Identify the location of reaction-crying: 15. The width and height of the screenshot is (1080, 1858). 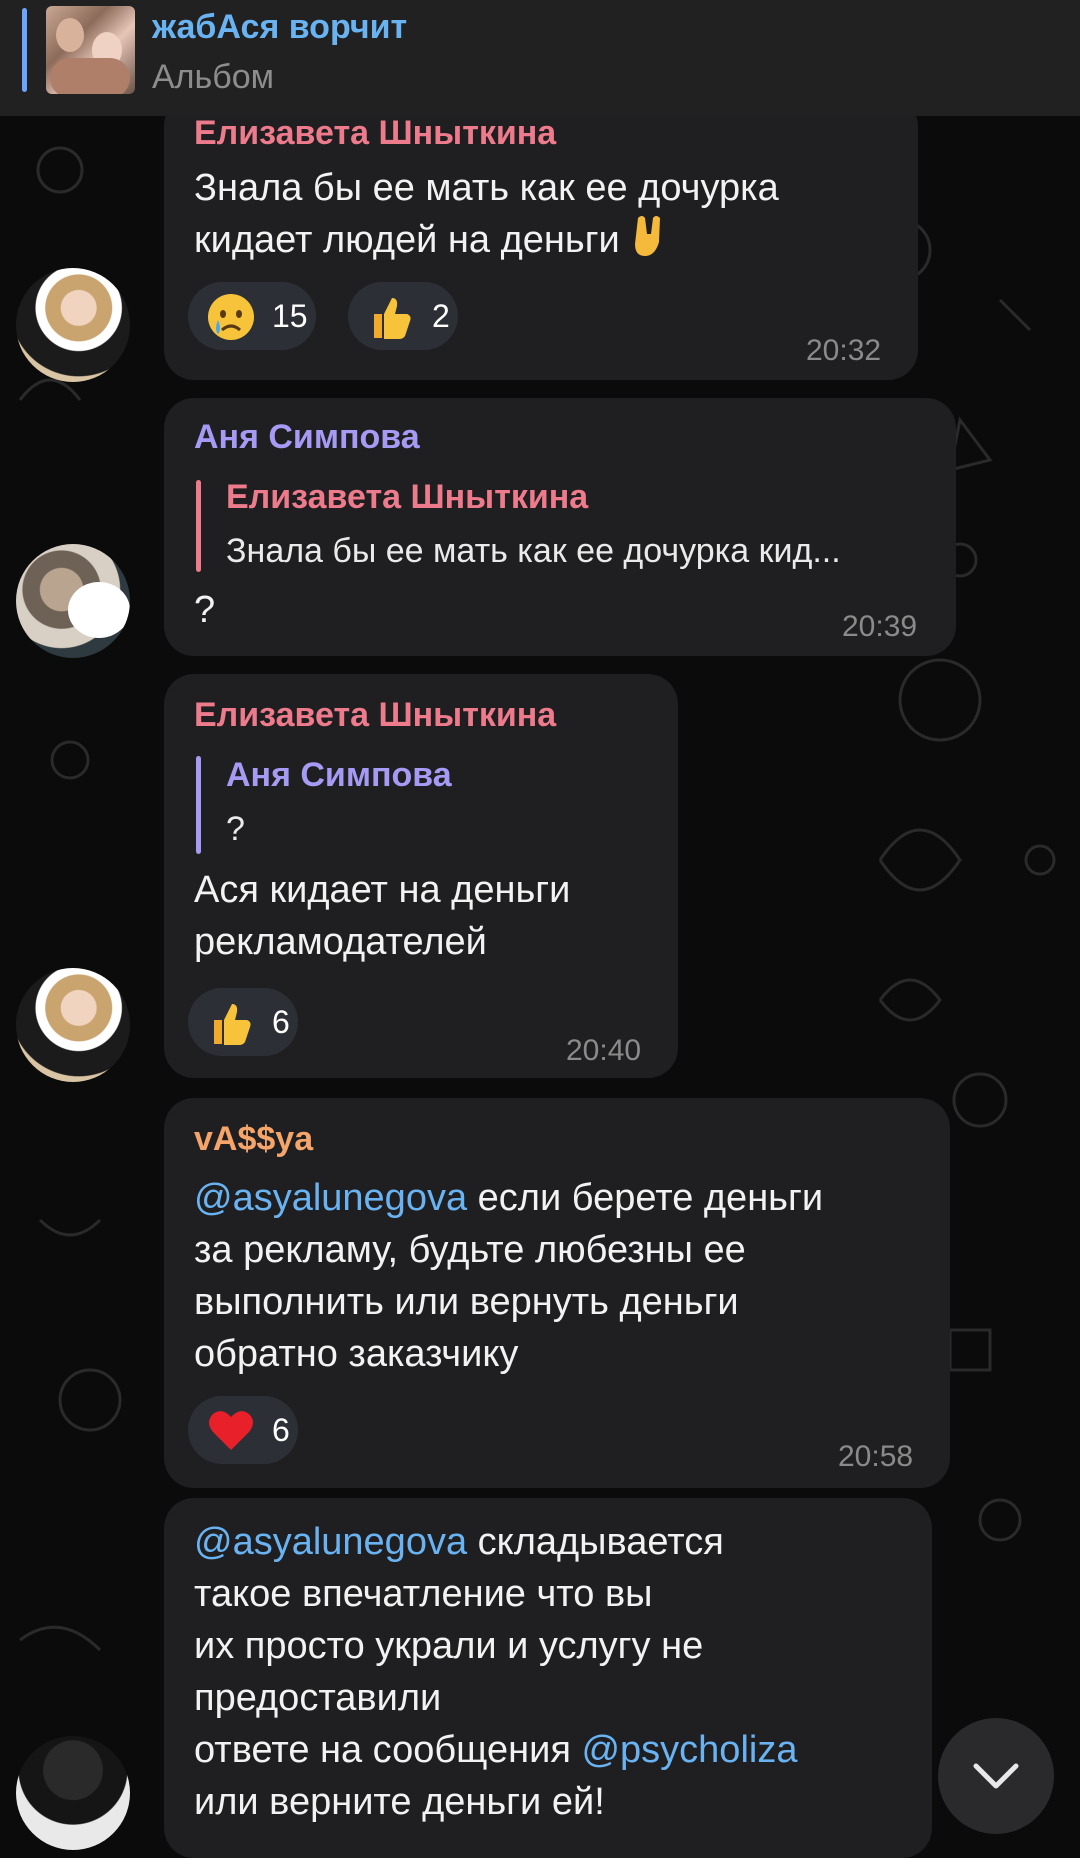
(252, 316).